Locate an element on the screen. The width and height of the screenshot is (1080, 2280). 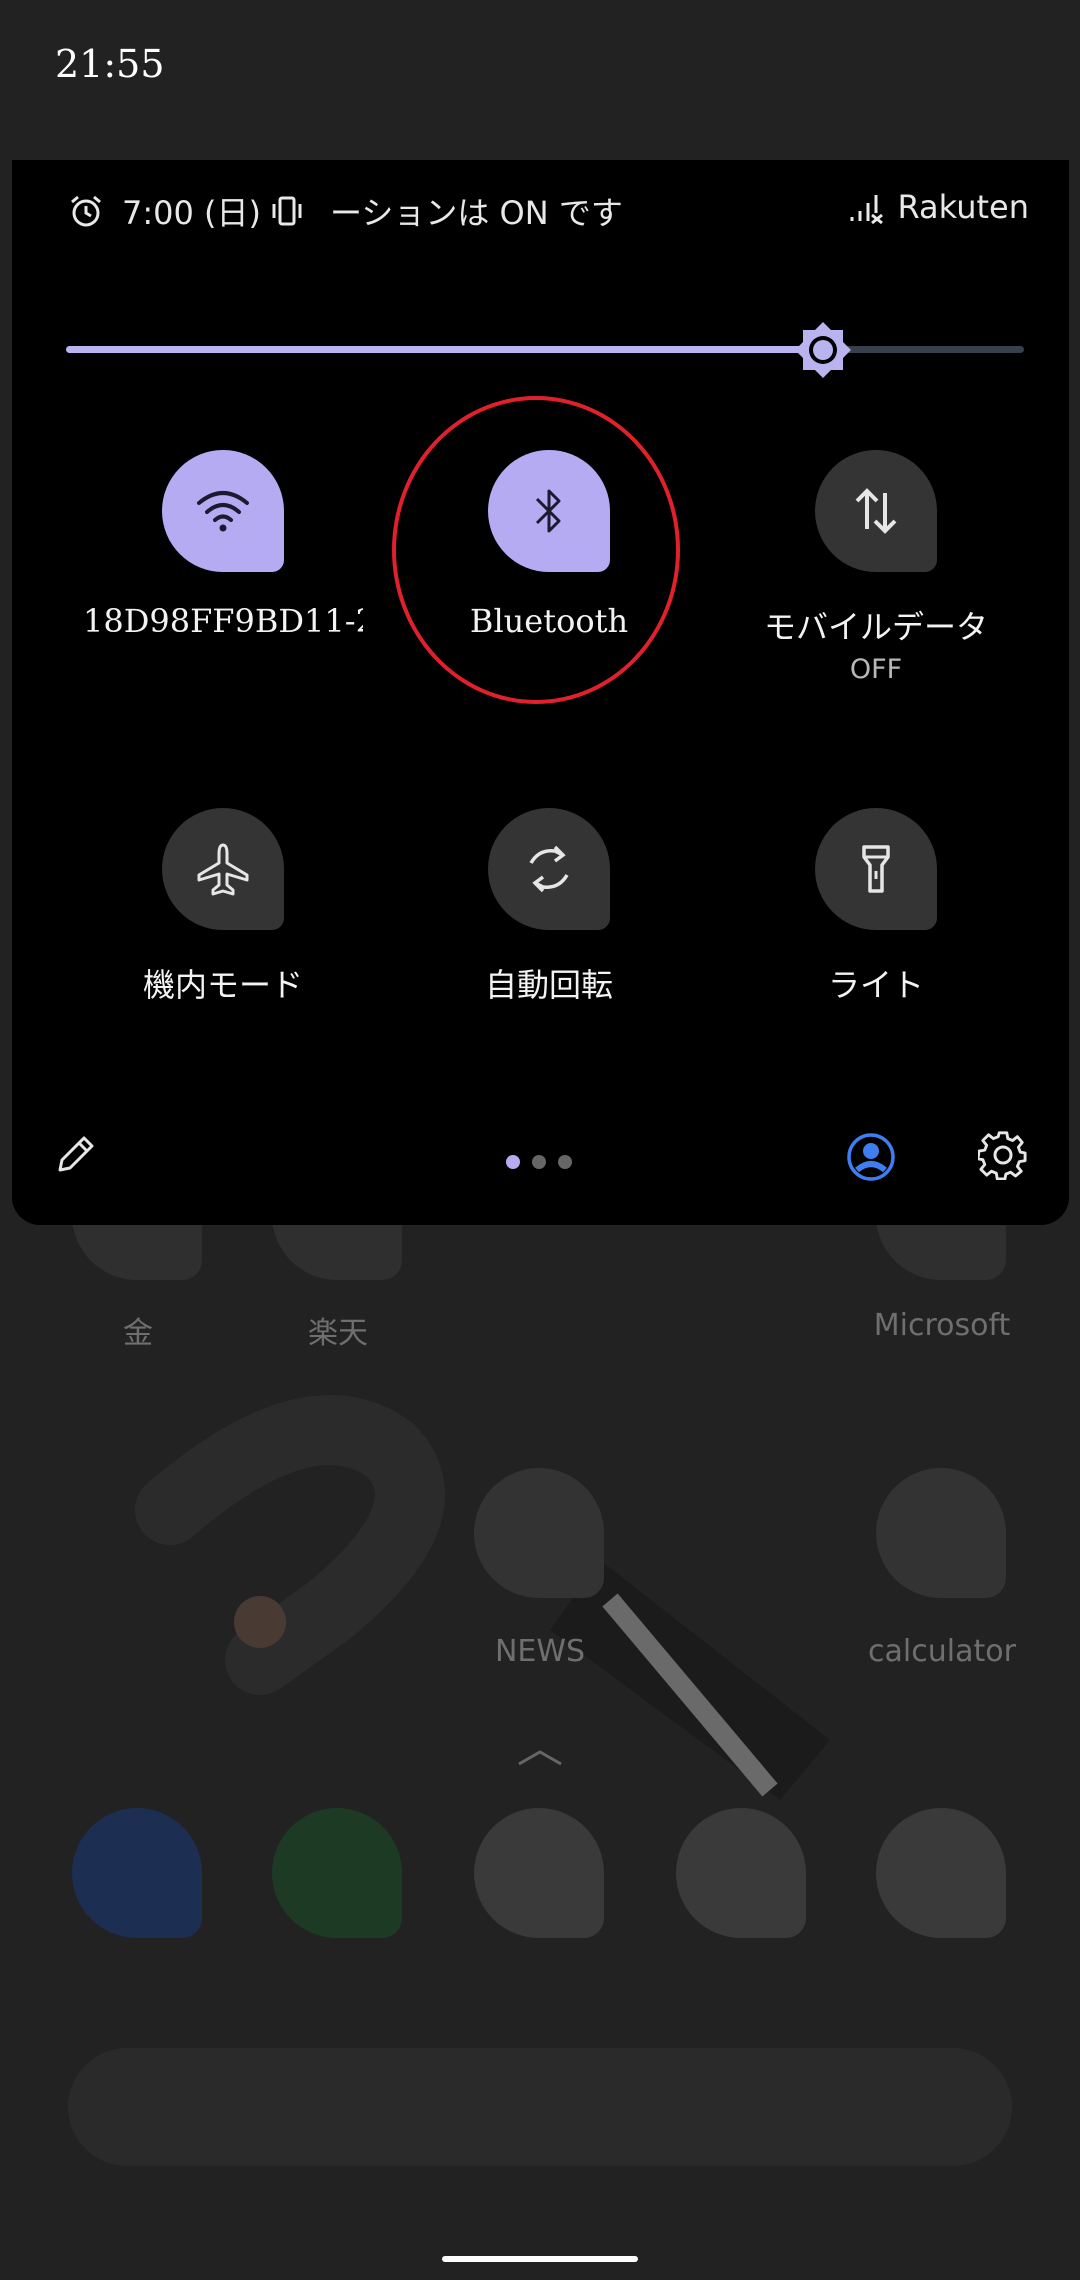
carrier-info: Rakuten is located at coordinates (938, 207).